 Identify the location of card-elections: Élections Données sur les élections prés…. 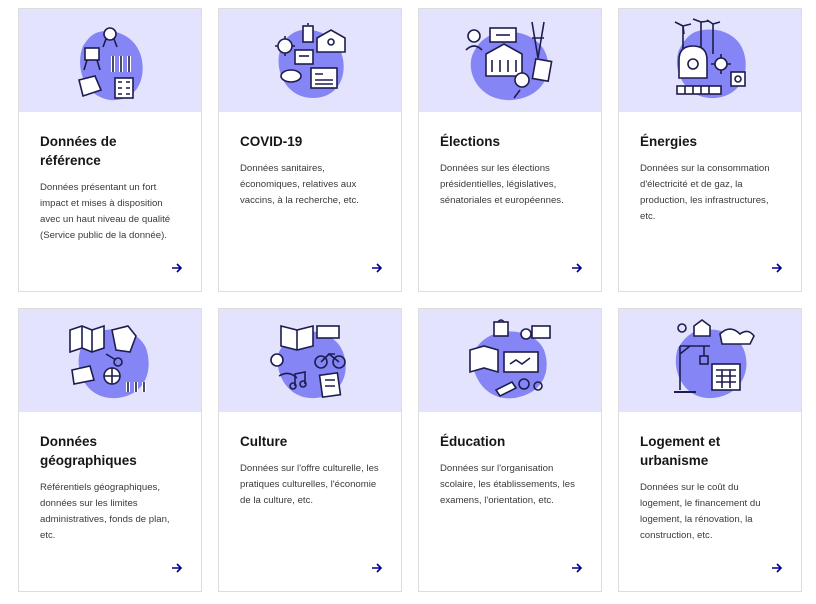
(510, 150).